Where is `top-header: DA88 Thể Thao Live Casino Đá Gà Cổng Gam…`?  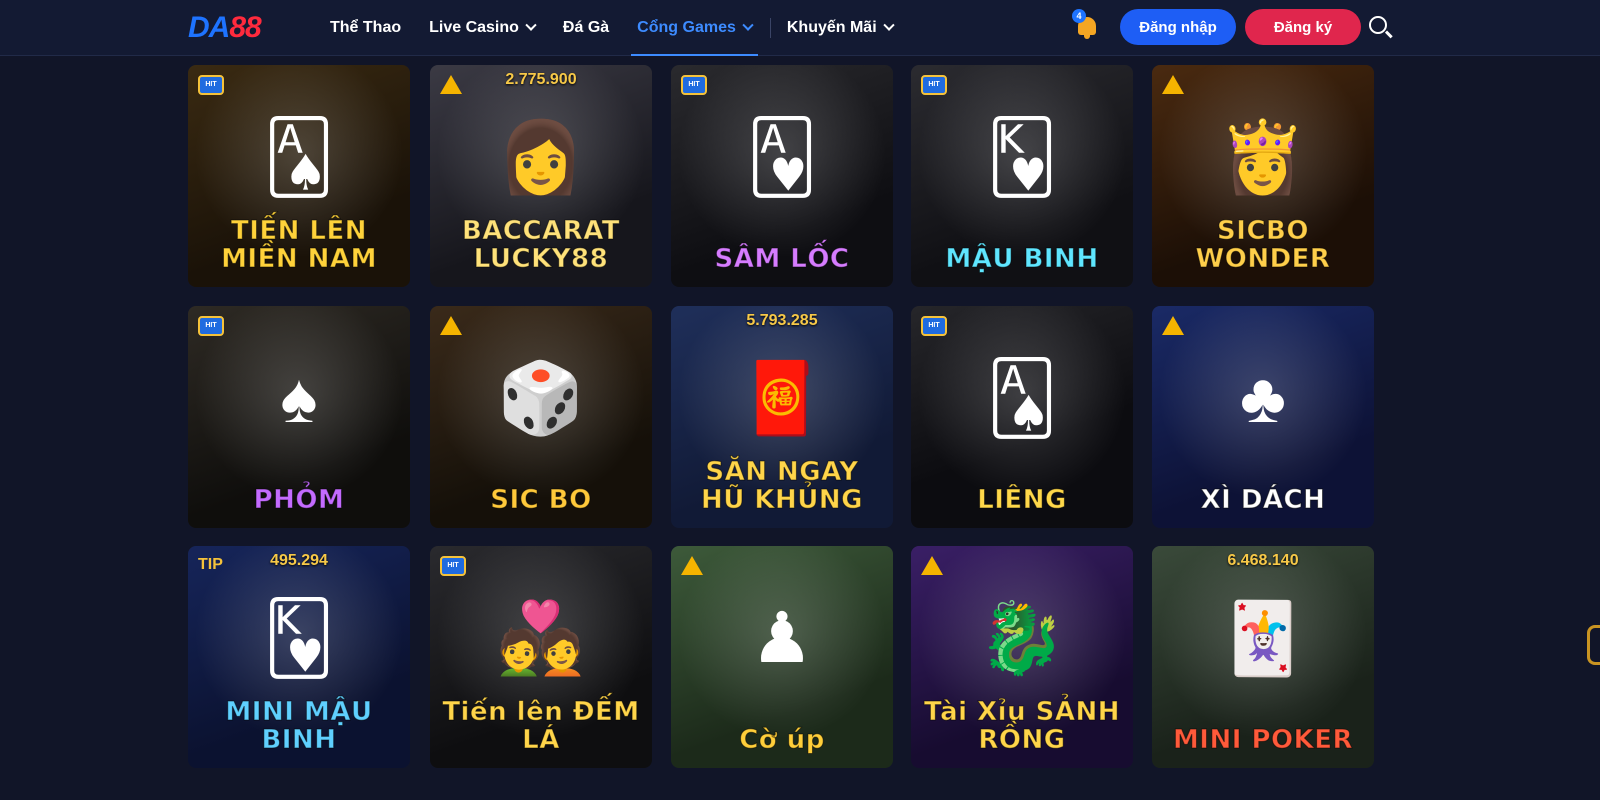
top-header: DA88 Thể Thao Live Casino Đá Gà Cổng Gam… is located at coordinates (800, 28).